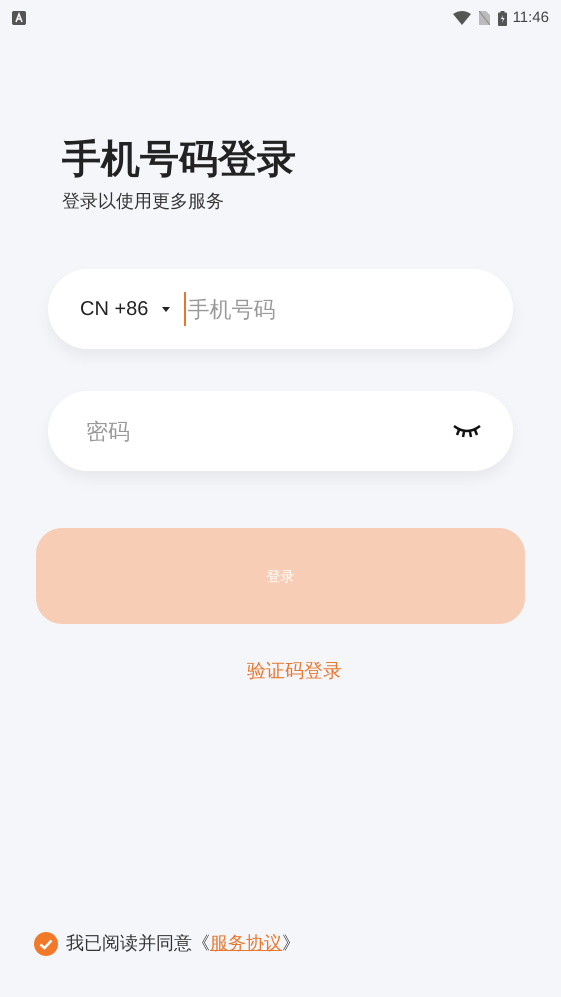 The width and height of the screenshot is (561, 997). What do you see at coordinates (166, 309) in the screenshot?
I see `caret-icon` at bounding box center [166, 309].